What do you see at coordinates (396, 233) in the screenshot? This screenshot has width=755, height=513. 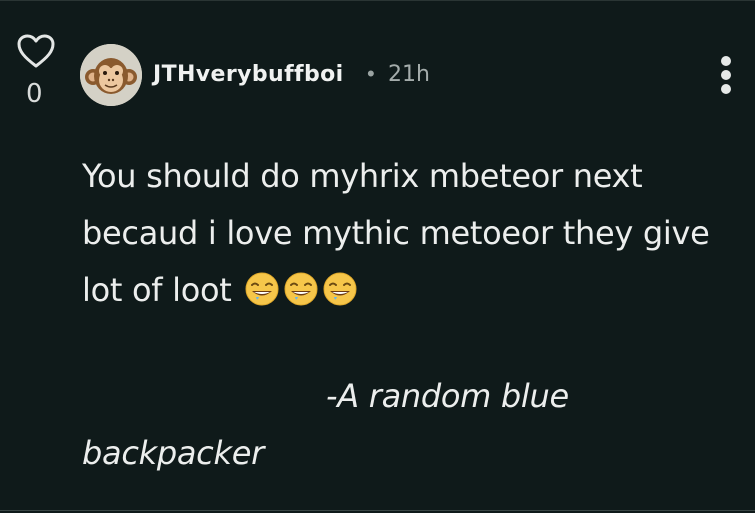 I see `comment-line: becaud i love mythic metoeor they give` at bounding box center [396, 233].